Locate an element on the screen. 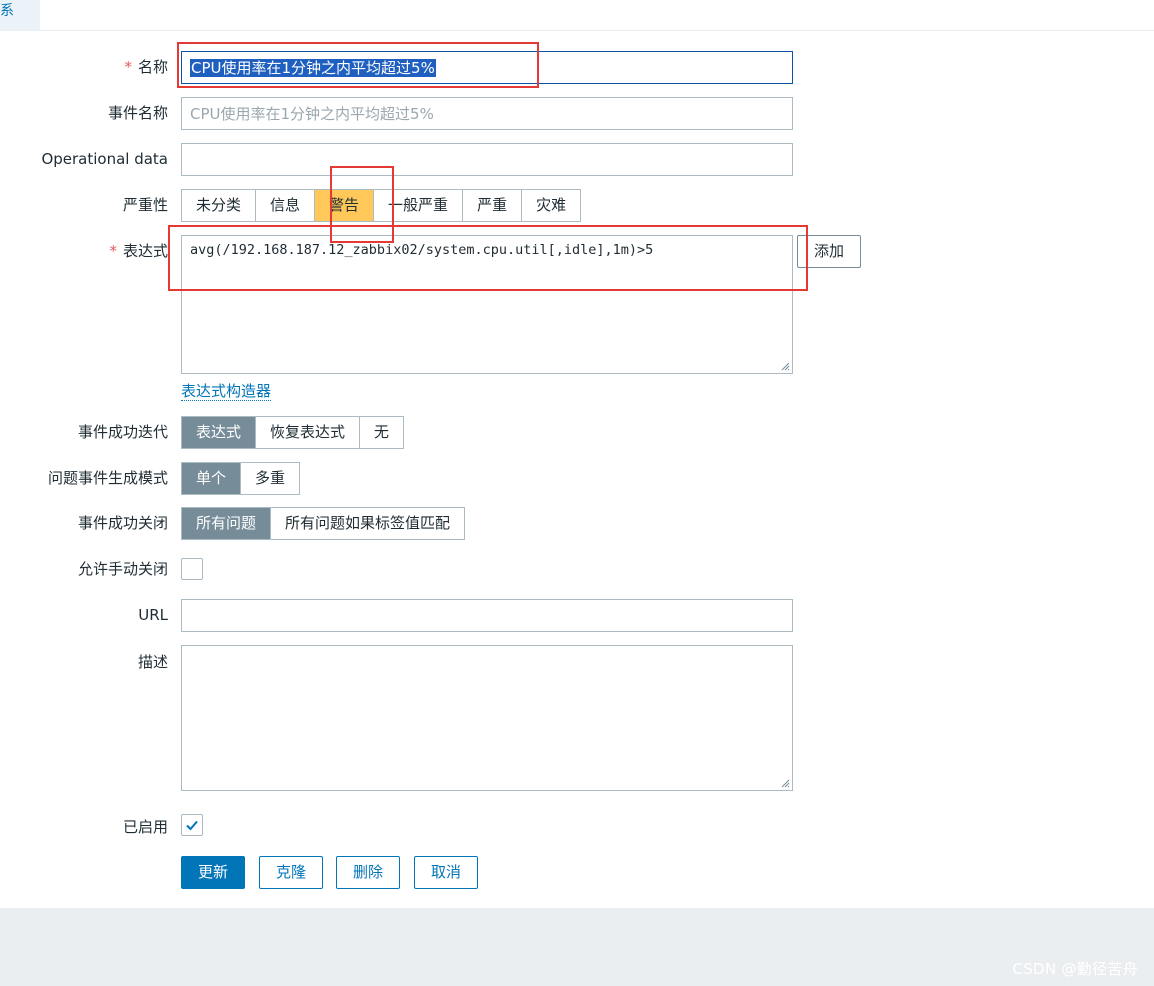  update-button: 更新 is located at coordinates (213, 872).